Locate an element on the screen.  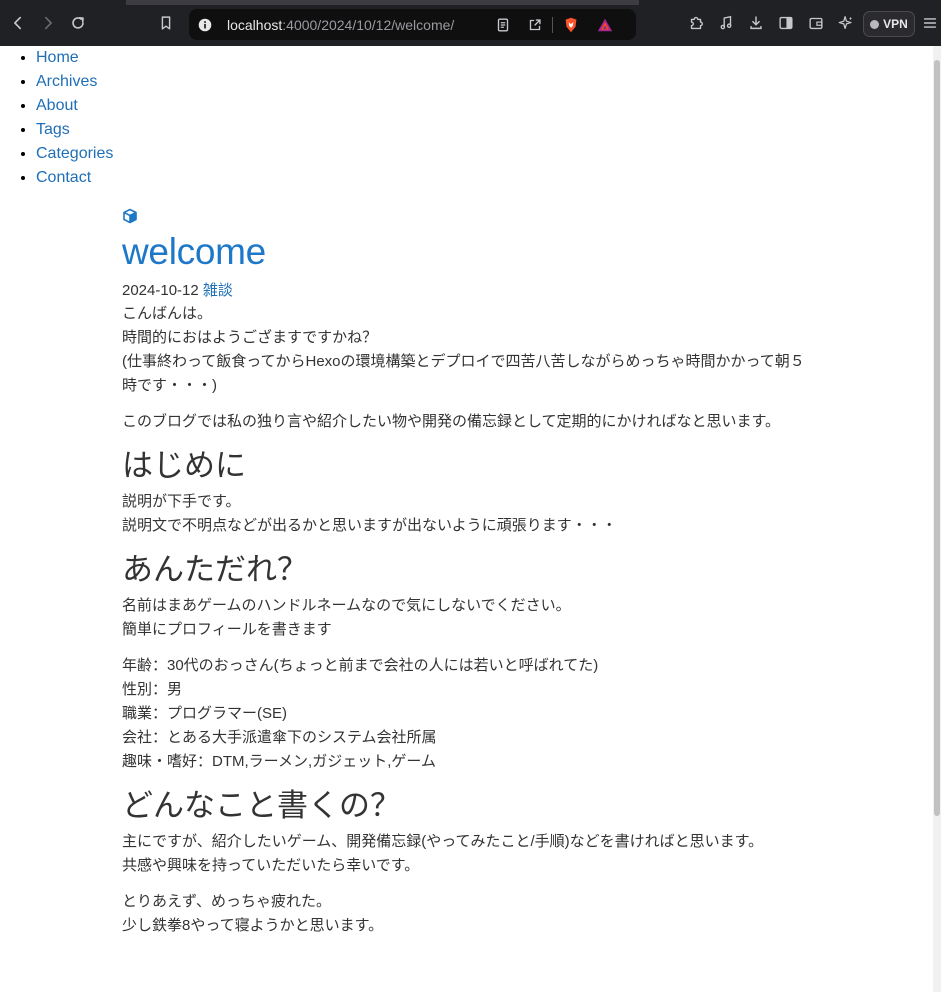
paragraph-line: とりあえず、めっちゃ疲れた。 is located at coordinates (226, 901).